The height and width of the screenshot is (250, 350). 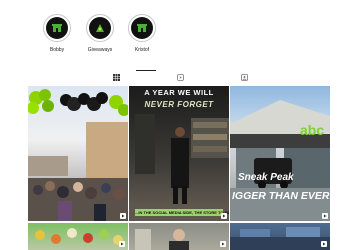 I want to click on tab-tagged, so click(x=244, y=77).